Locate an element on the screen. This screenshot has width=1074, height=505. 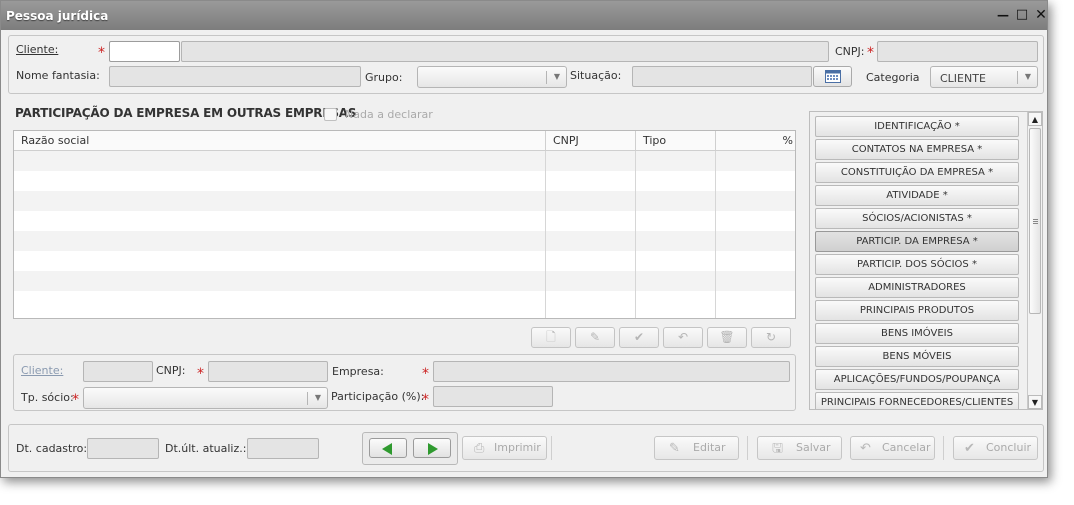
column-header-tipo: Tipo is located at coordinates (676, 141).